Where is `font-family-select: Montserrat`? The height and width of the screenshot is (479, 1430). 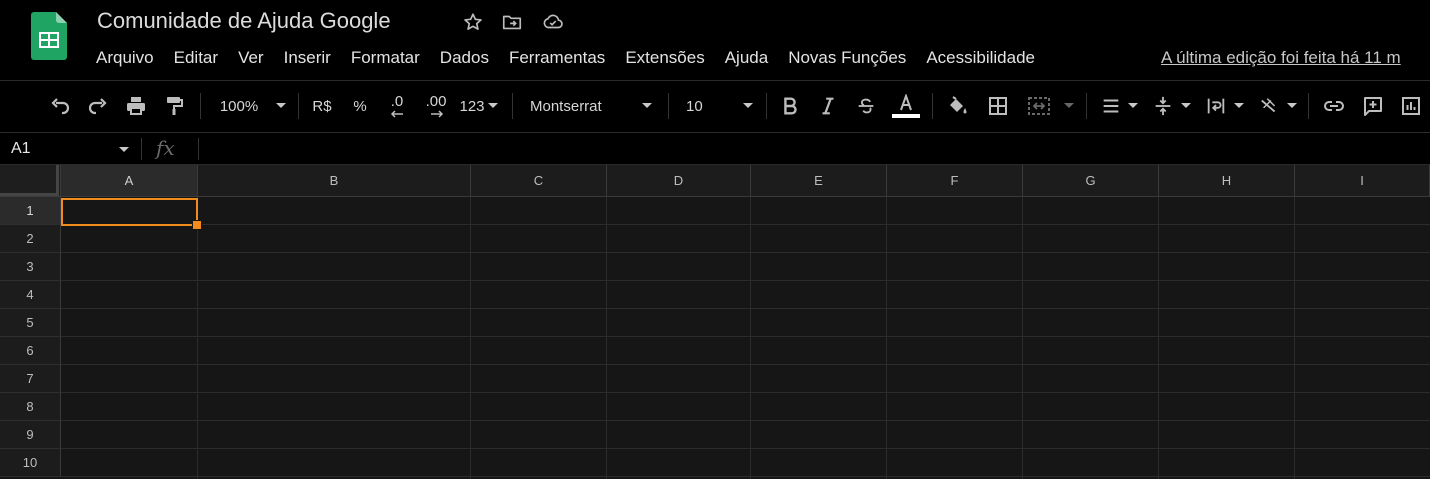
font-family-select: Montserrat is located at coordinates (578, 106).